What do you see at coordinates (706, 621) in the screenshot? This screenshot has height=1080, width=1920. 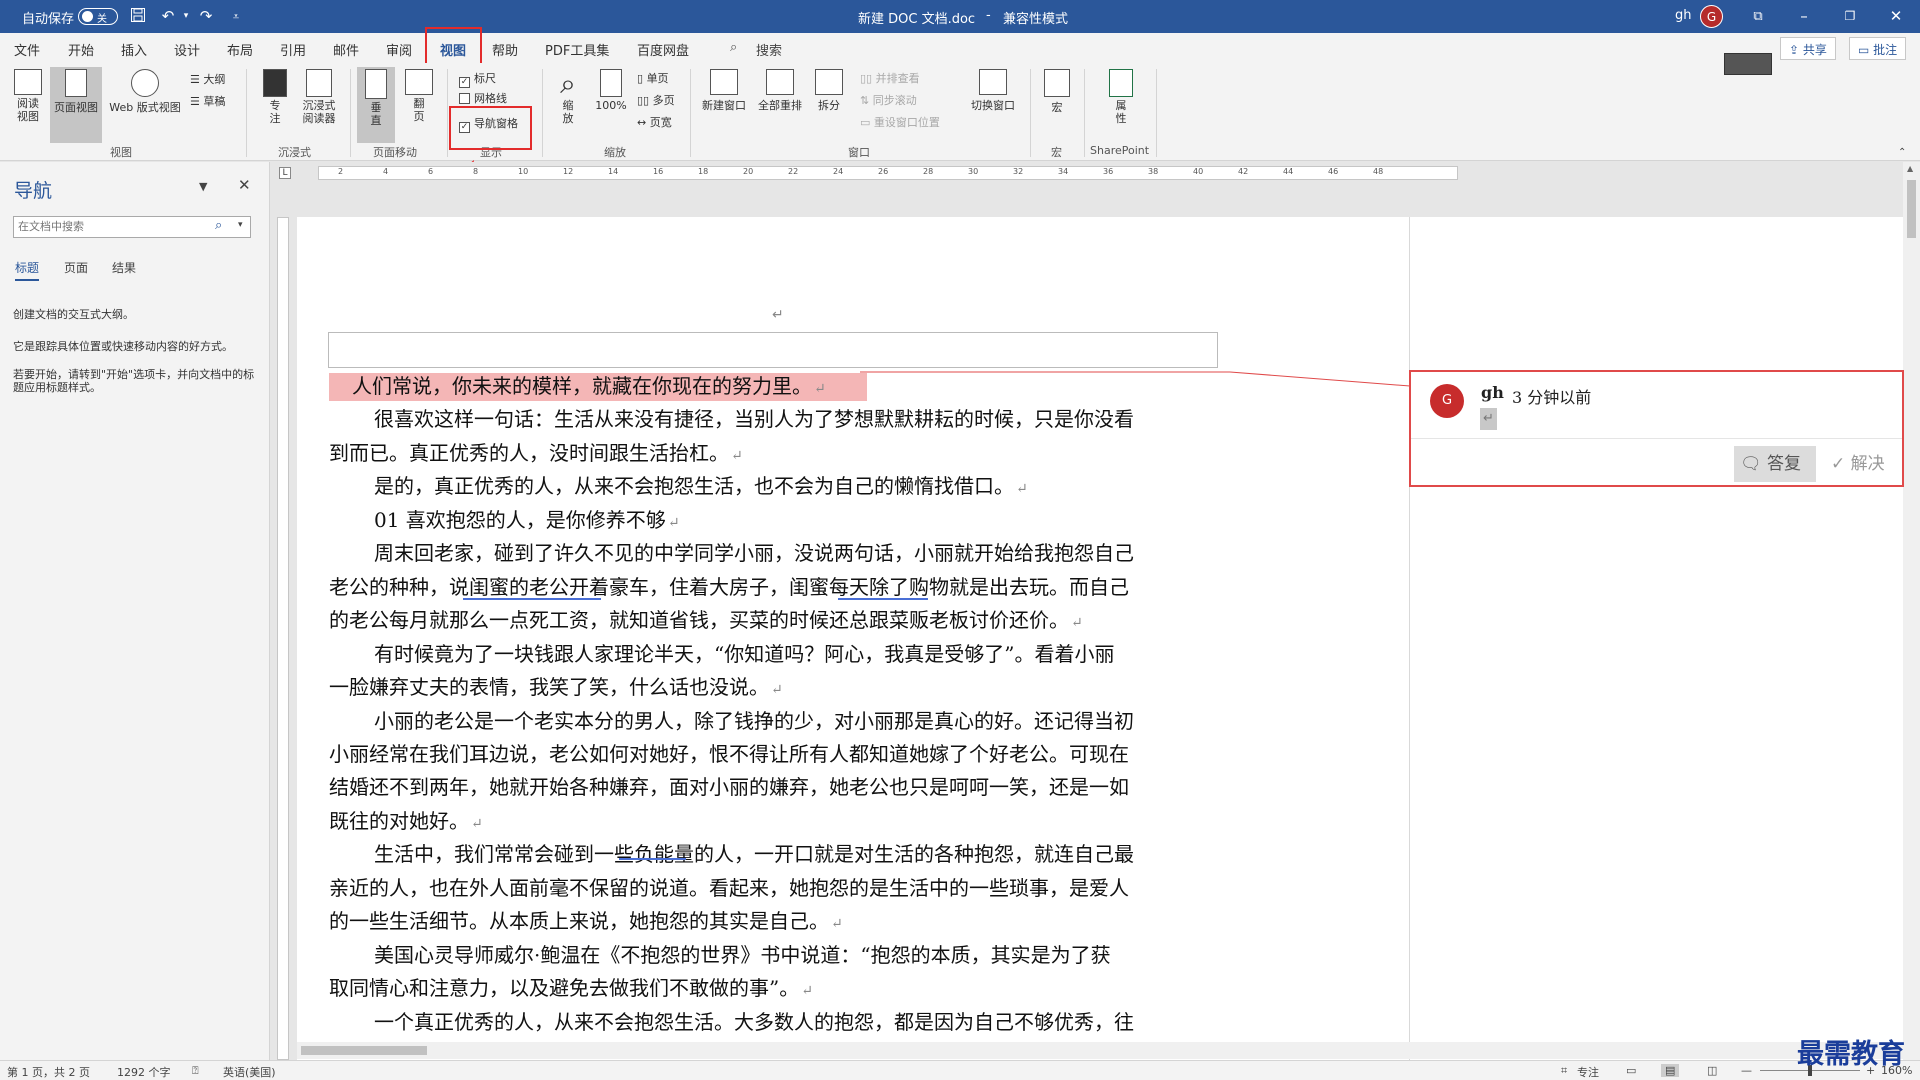 I see `document-line: 的老公每月就那么一点死工资，就知道省钱，买菜的时候还总跟菜贩老板讨价还价。 ↵` at bounding box center [706, 621].